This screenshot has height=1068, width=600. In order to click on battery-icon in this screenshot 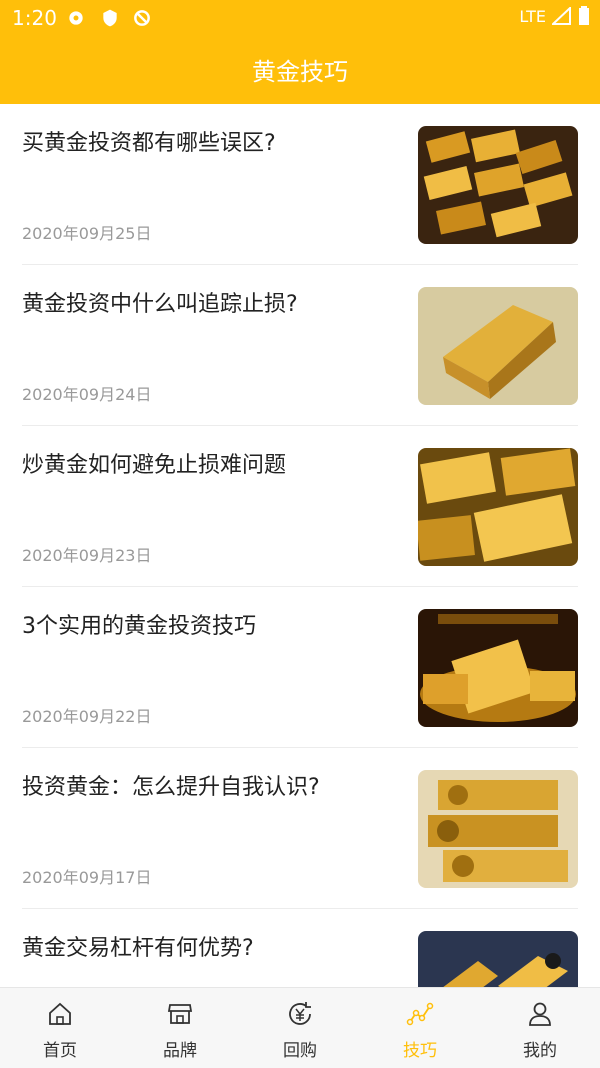, I will do `click(584, 15)`.